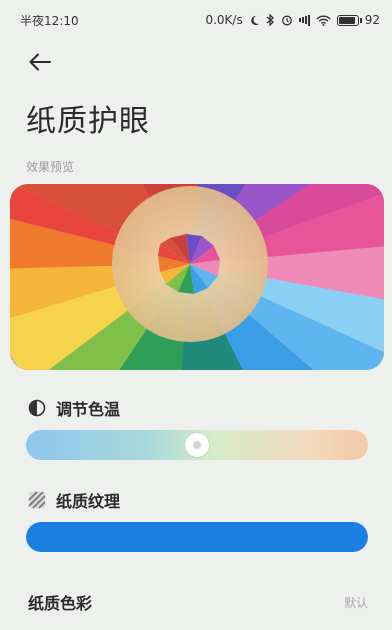 This screenshot has width=392, height=630. I want to click on status-icons: 0.0K/s 92, so click(292, 20).